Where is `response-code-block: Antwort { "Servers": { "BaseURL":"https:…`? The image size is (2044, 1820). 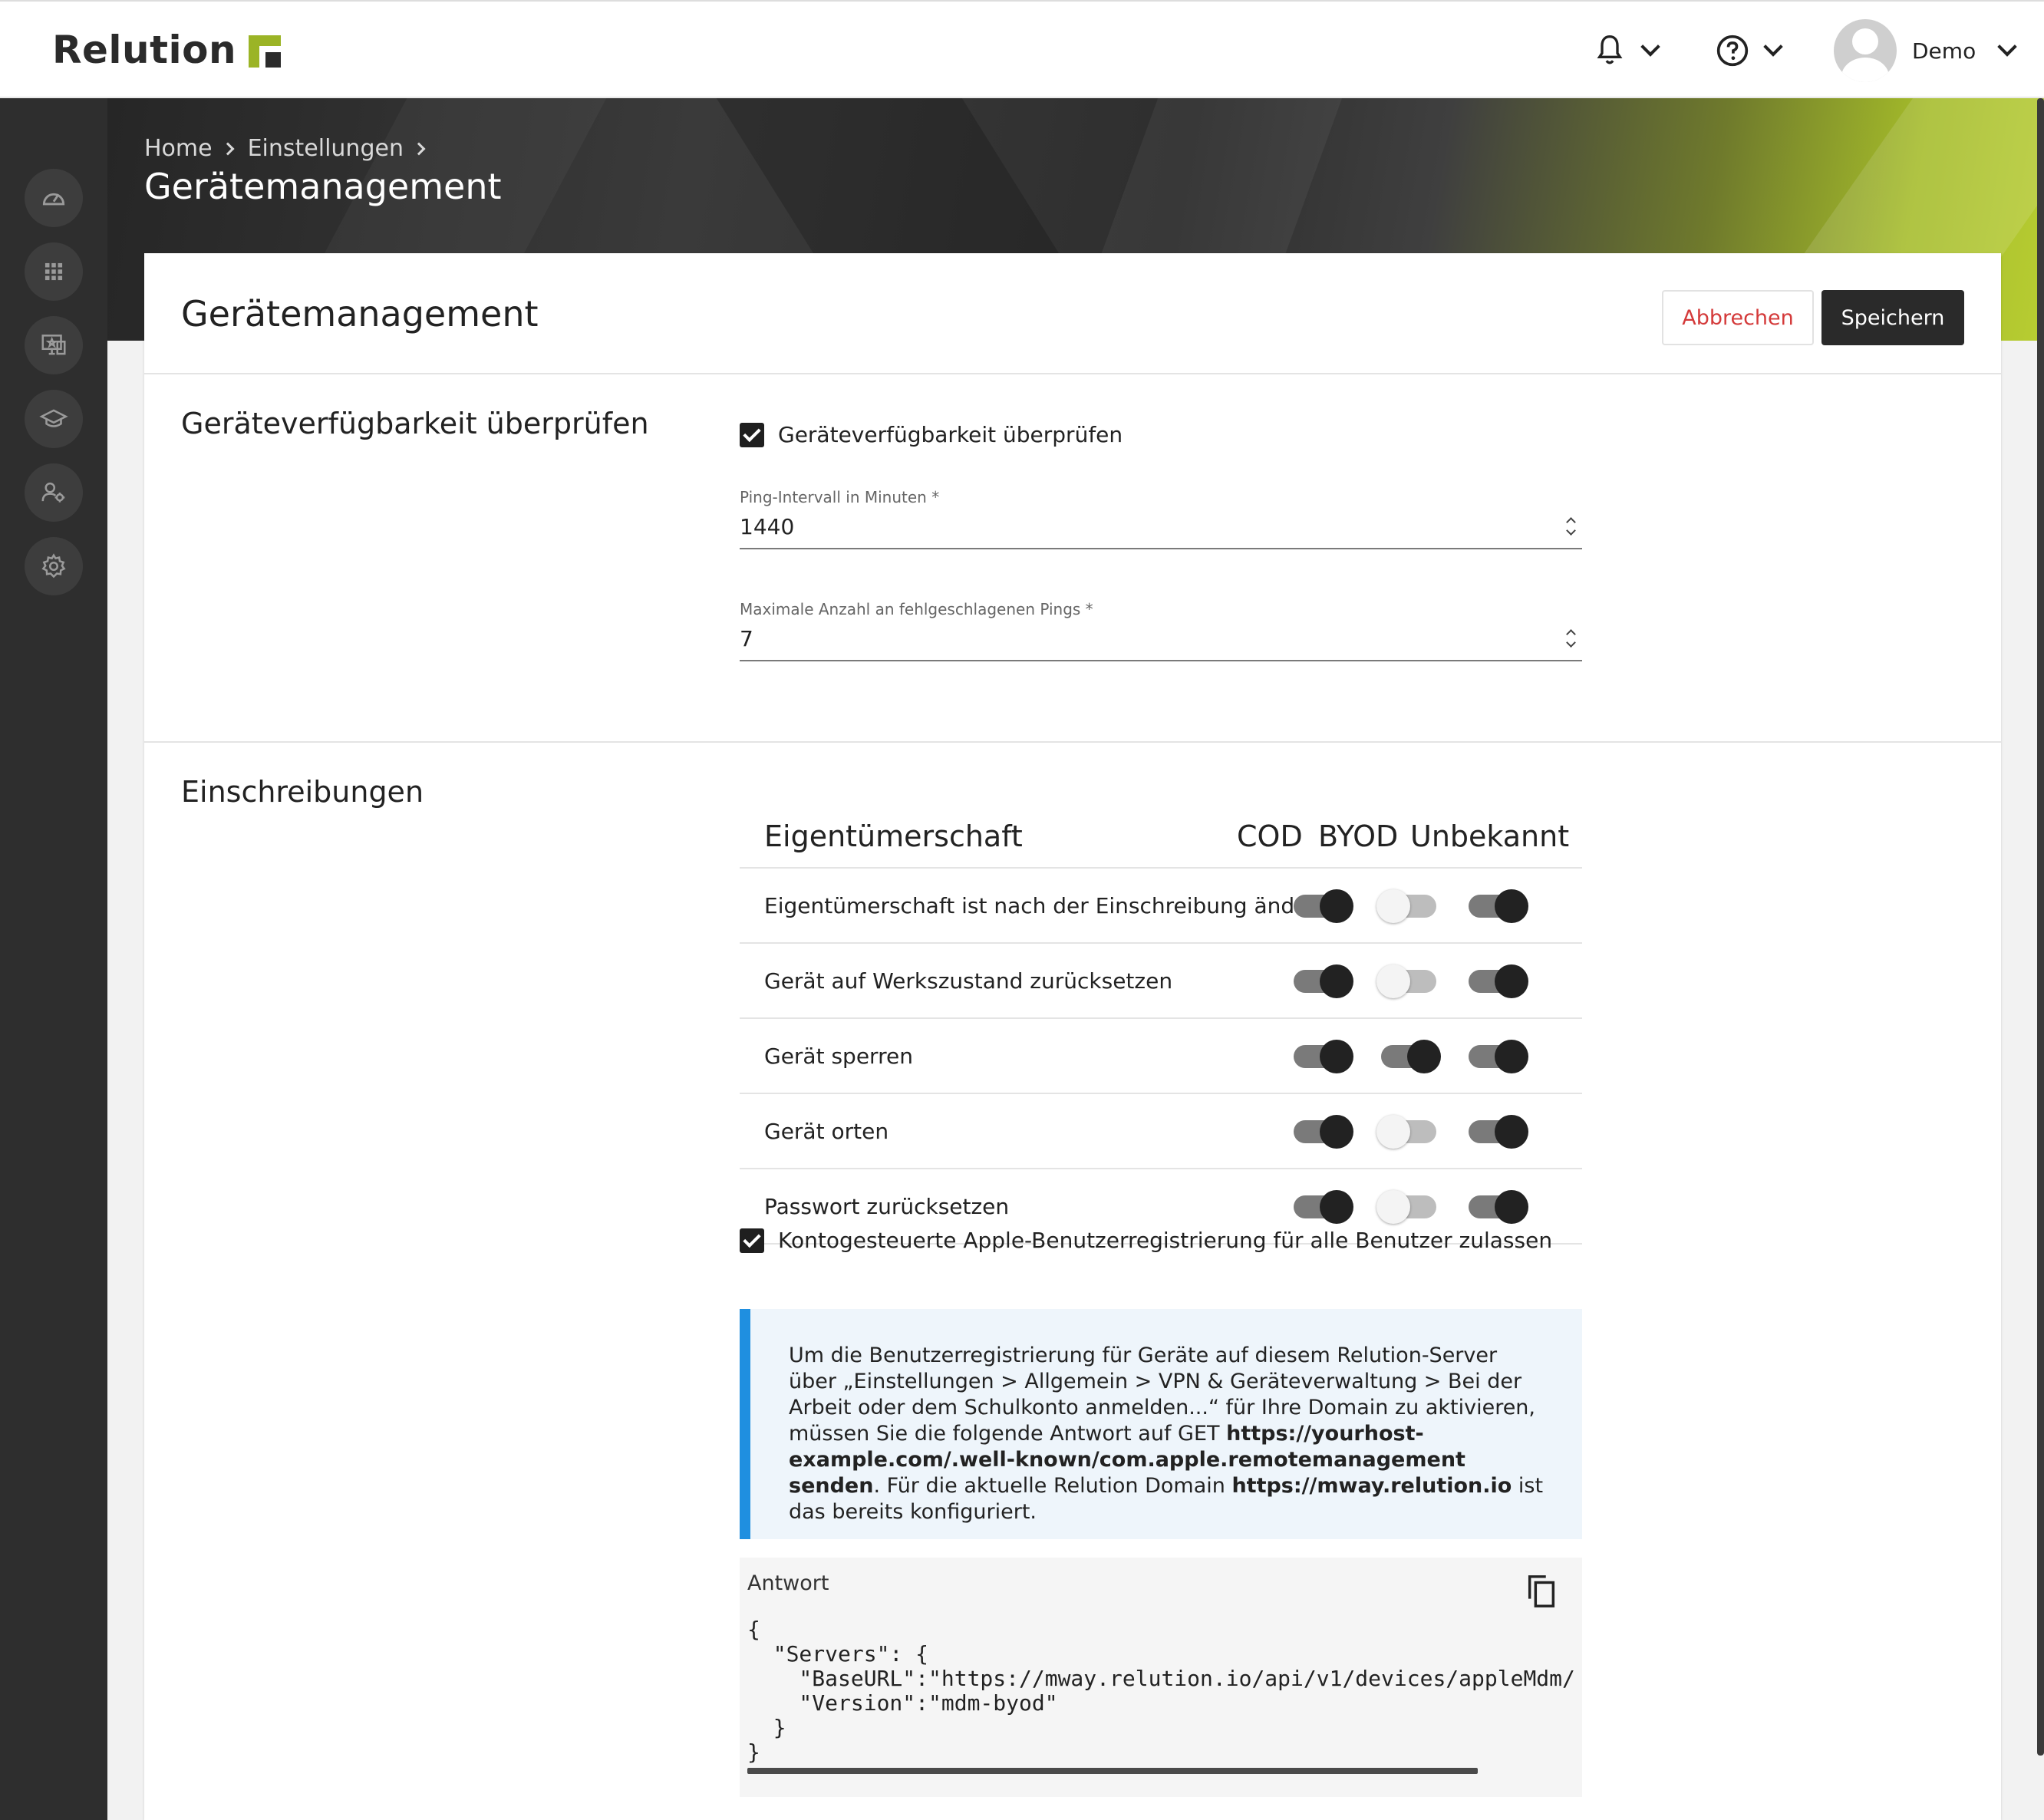
response-code-block: Antwort { "Servers": { "BaseURL":"https:… is located at coordinates (1161, 1677).